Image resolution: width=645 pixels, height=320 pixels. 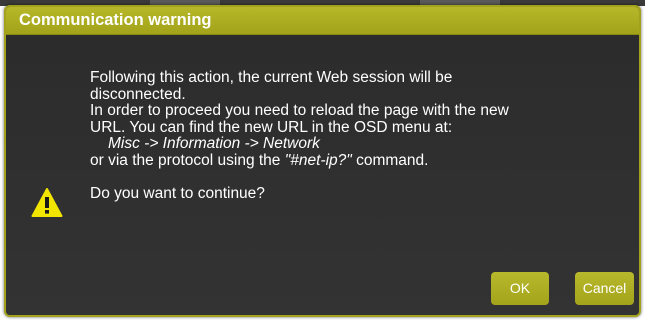 What do you see at coordinates (390, 160) in the screenshot?
I see `protocol-suffix: command.` at bounding box center [390, 160].